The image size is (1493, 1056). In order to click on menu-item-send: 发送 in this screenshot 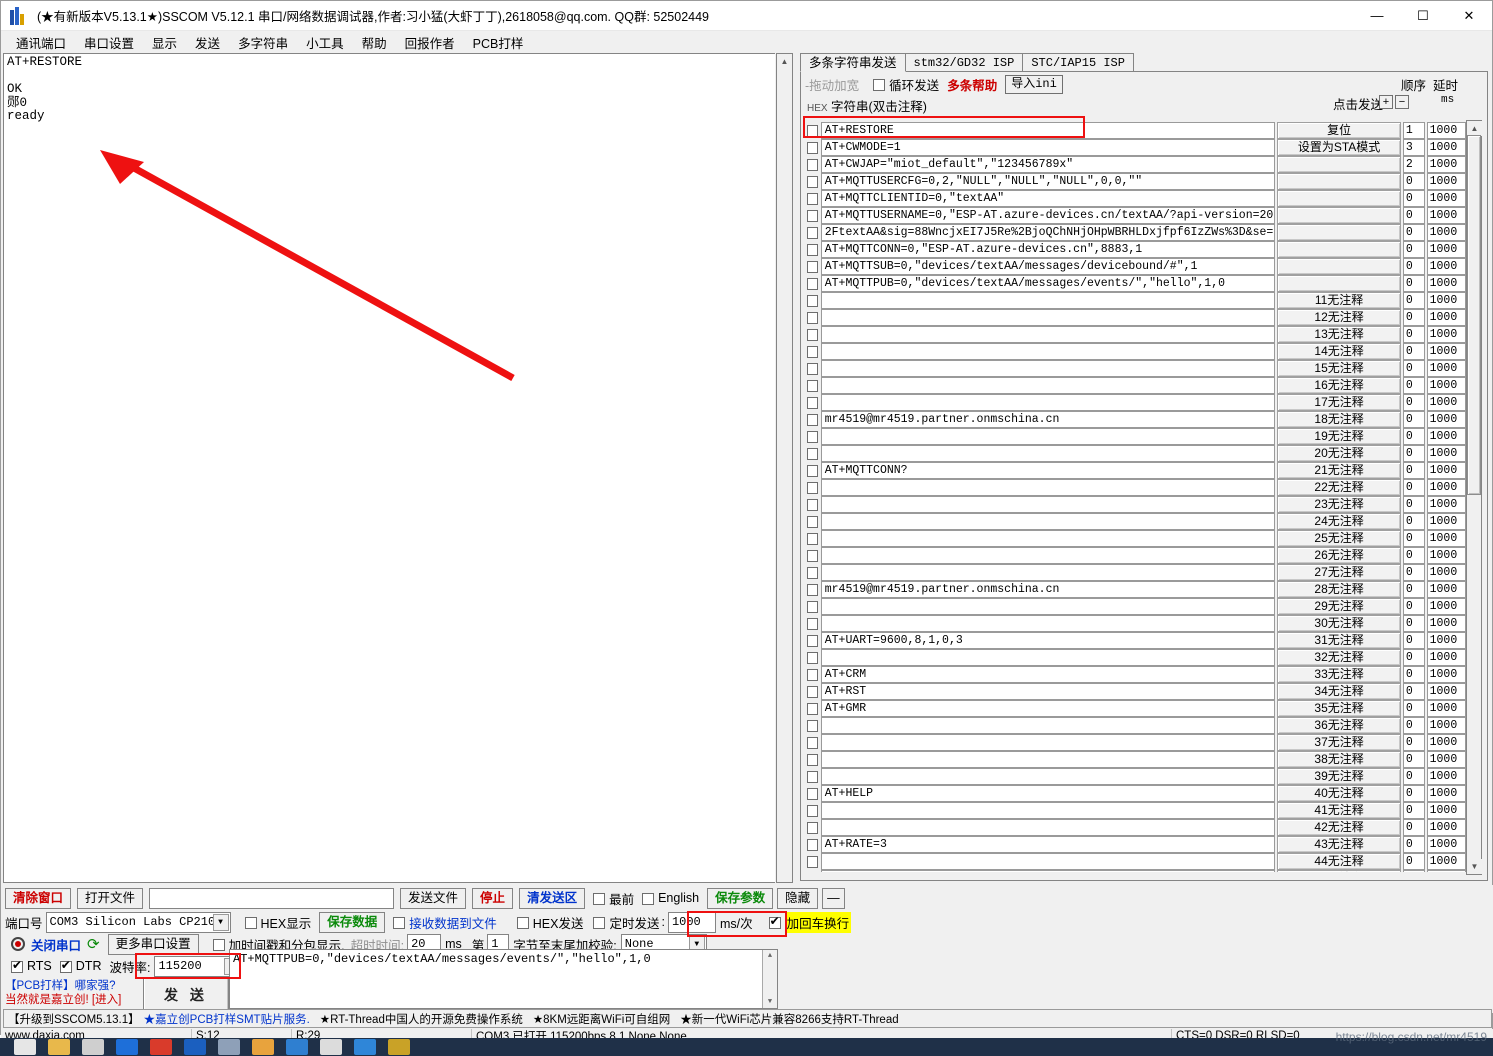, I will do `click(207, 42)`.